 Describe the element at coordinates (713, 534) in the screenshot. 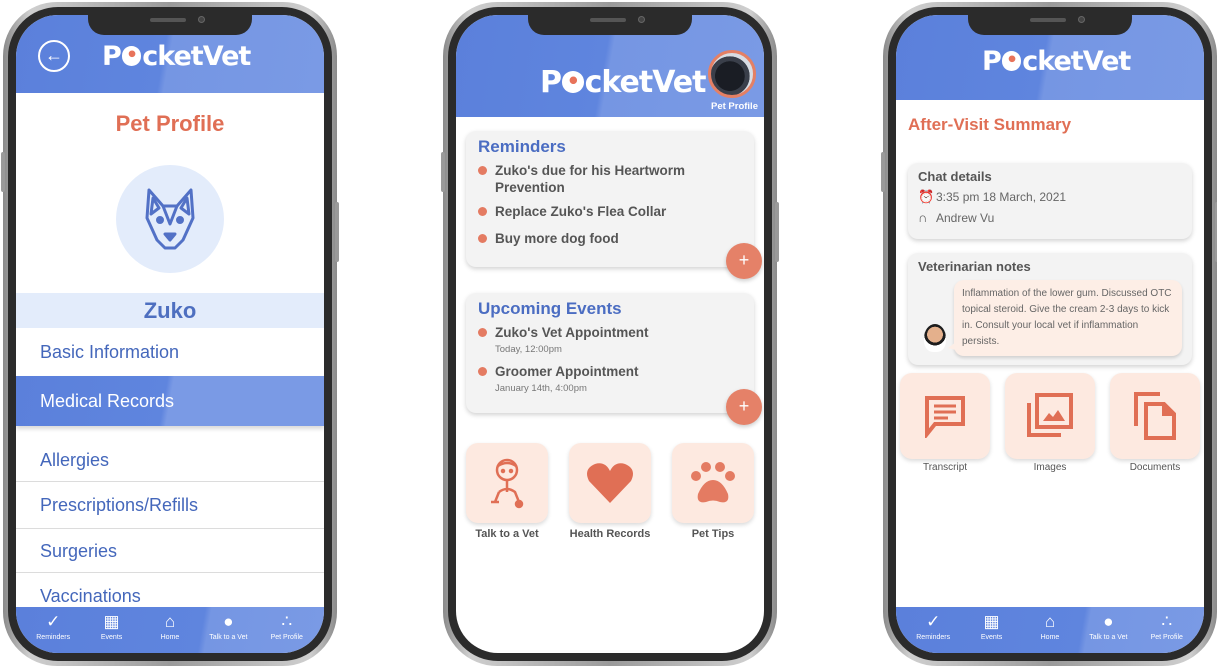

I see `tile-label: Pet Tips` at that location.